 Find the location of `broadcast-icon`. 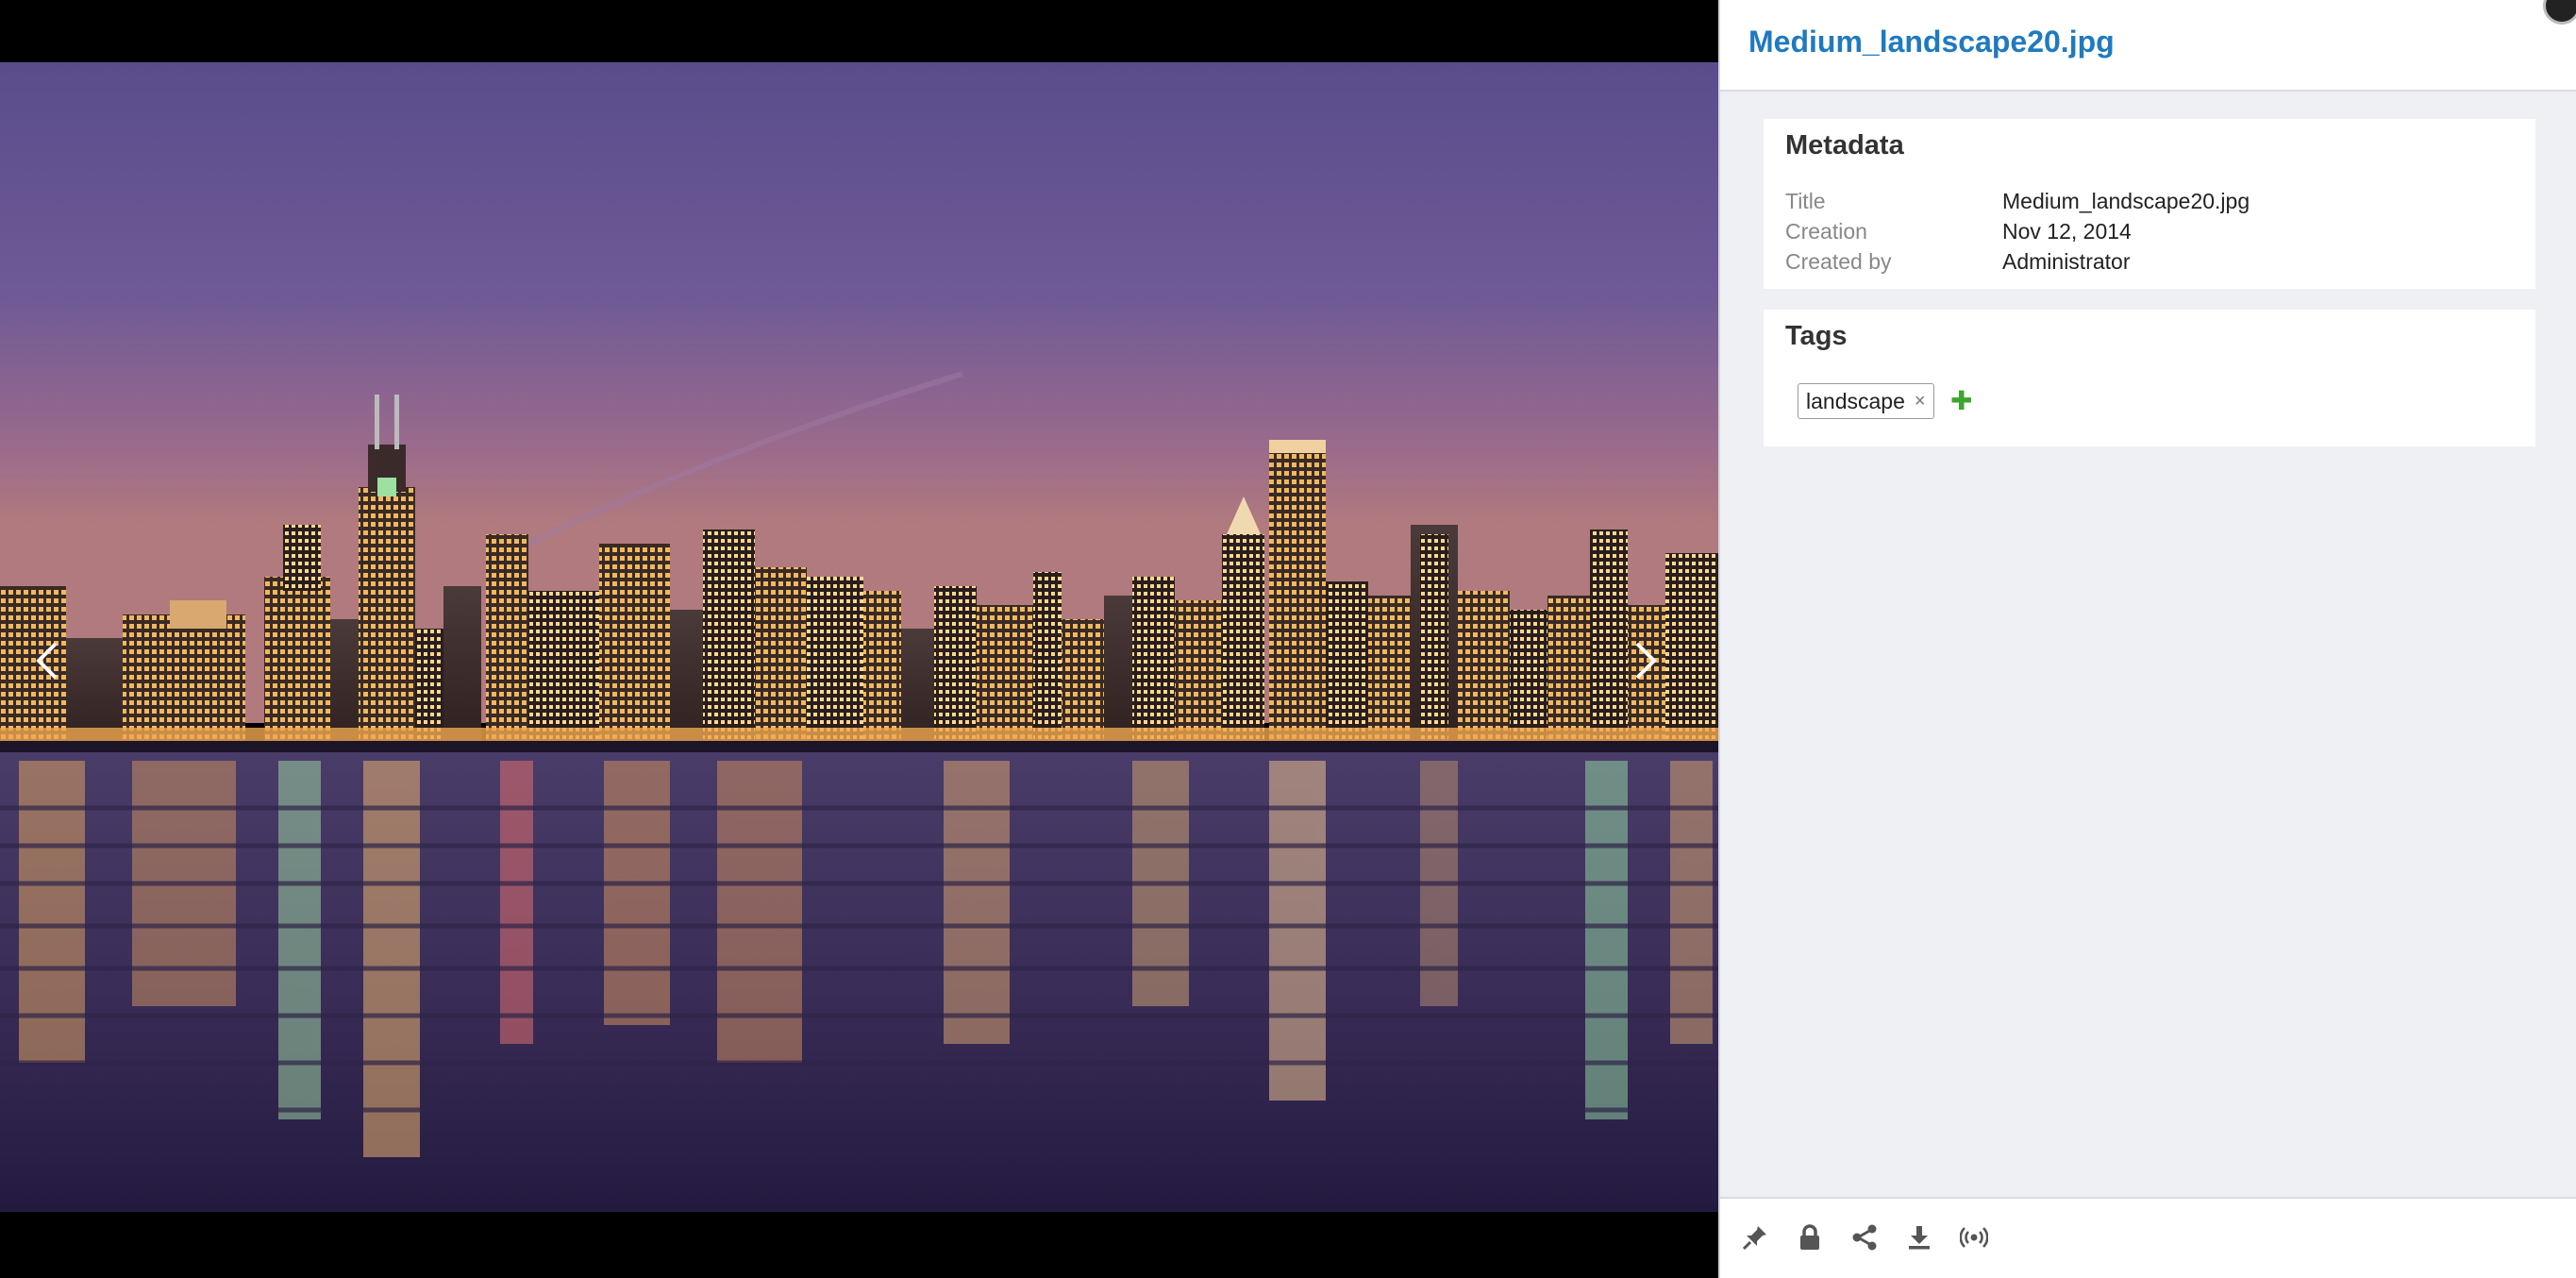

broadcast-icon is located at coordinates (1974, 1237).